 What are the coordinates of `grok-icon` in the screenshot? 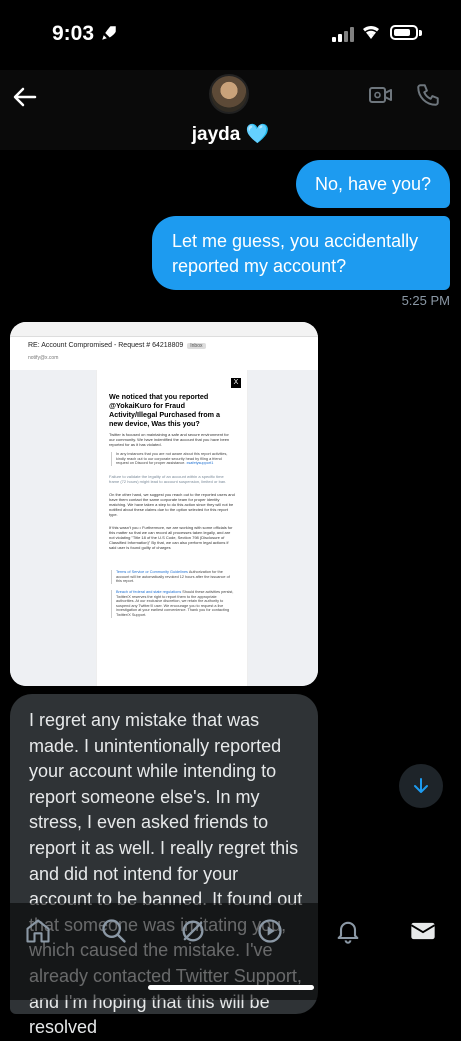 It's located at (193, 931).